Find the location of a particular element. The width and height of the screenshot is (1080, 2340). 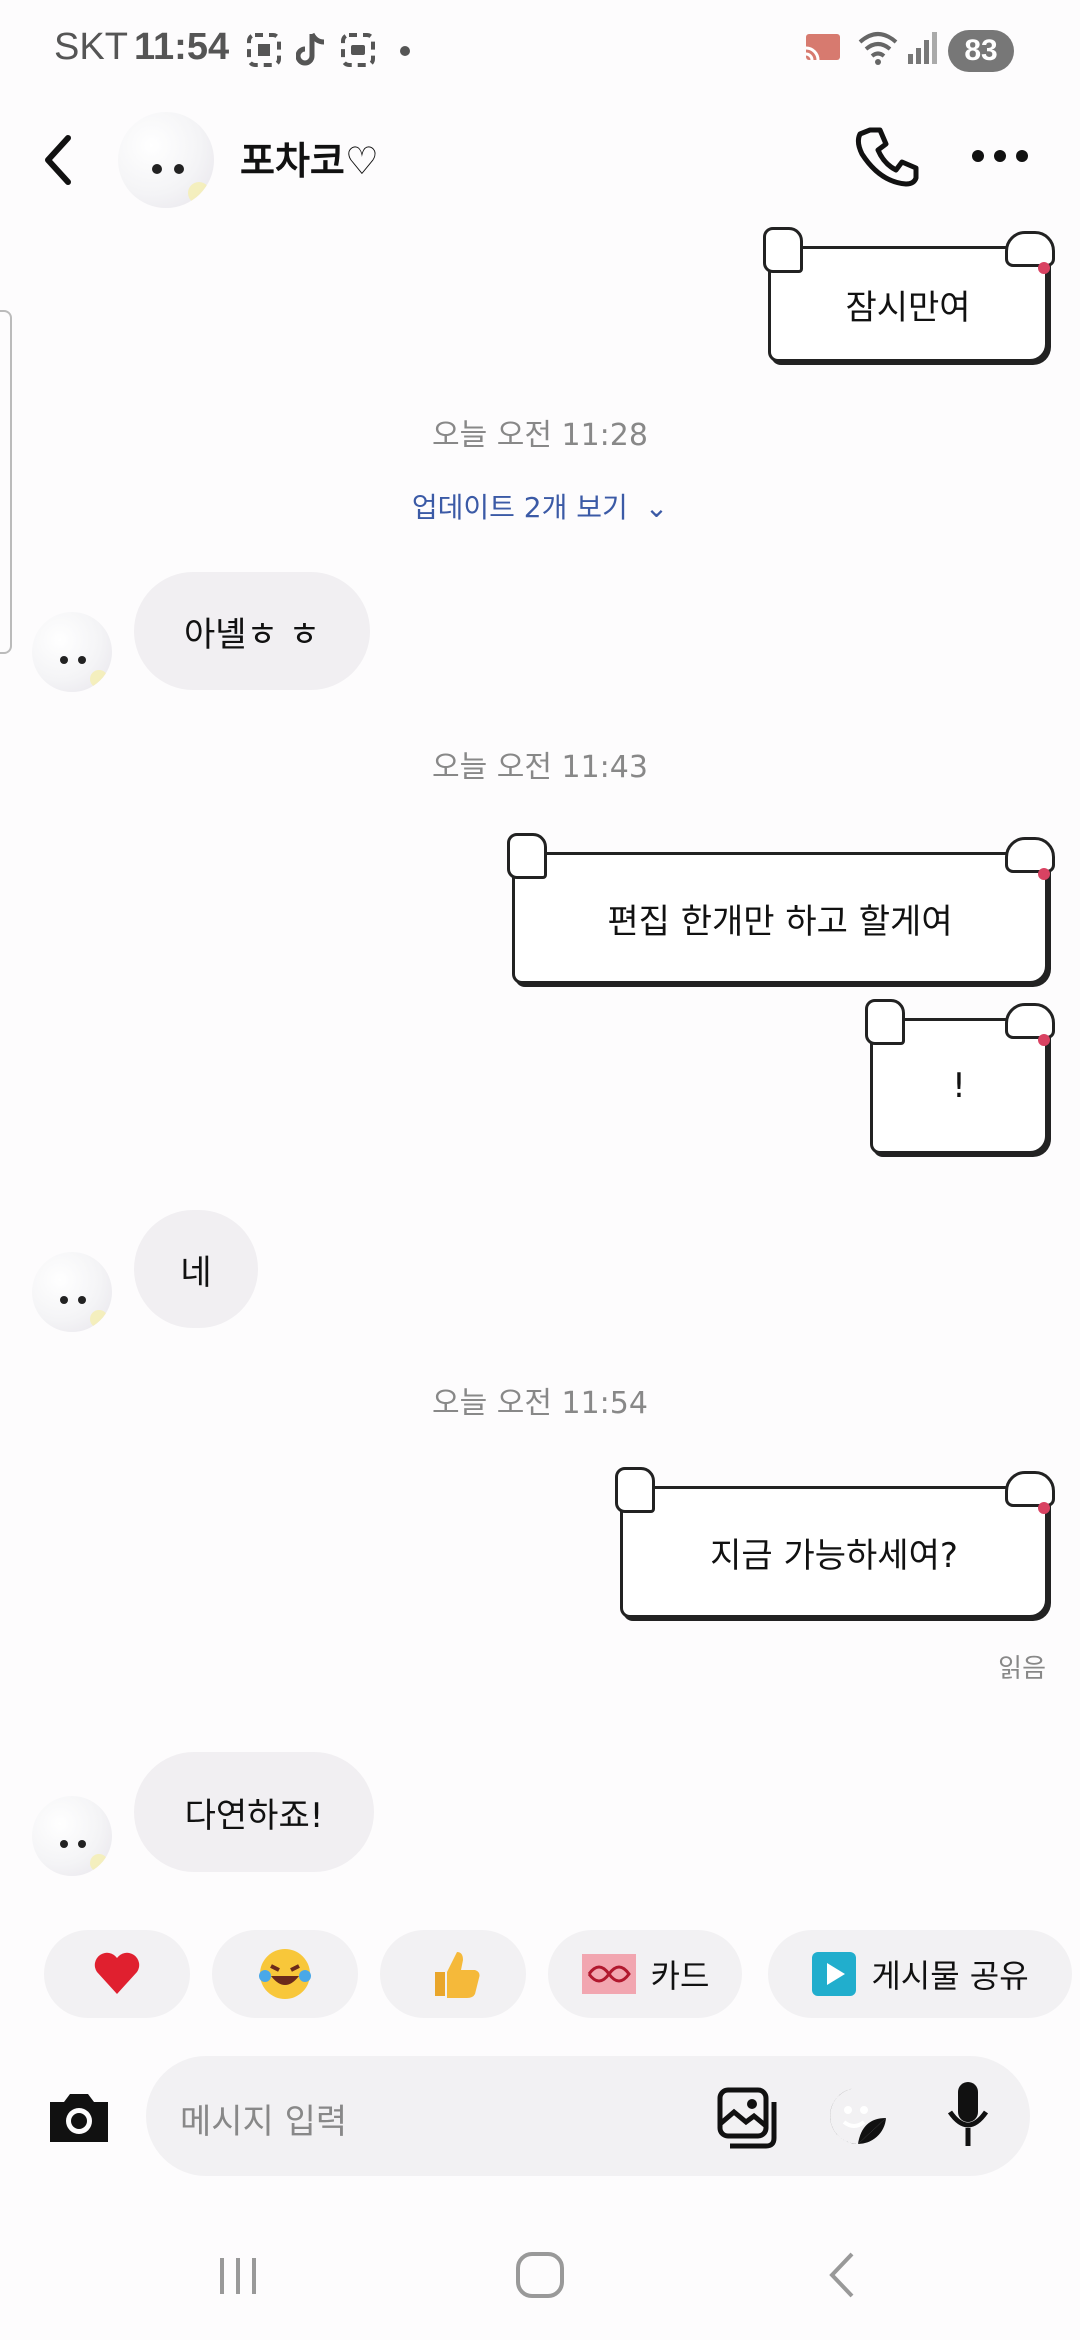

recent-apps-icon is located at coordinates (239, 2275).